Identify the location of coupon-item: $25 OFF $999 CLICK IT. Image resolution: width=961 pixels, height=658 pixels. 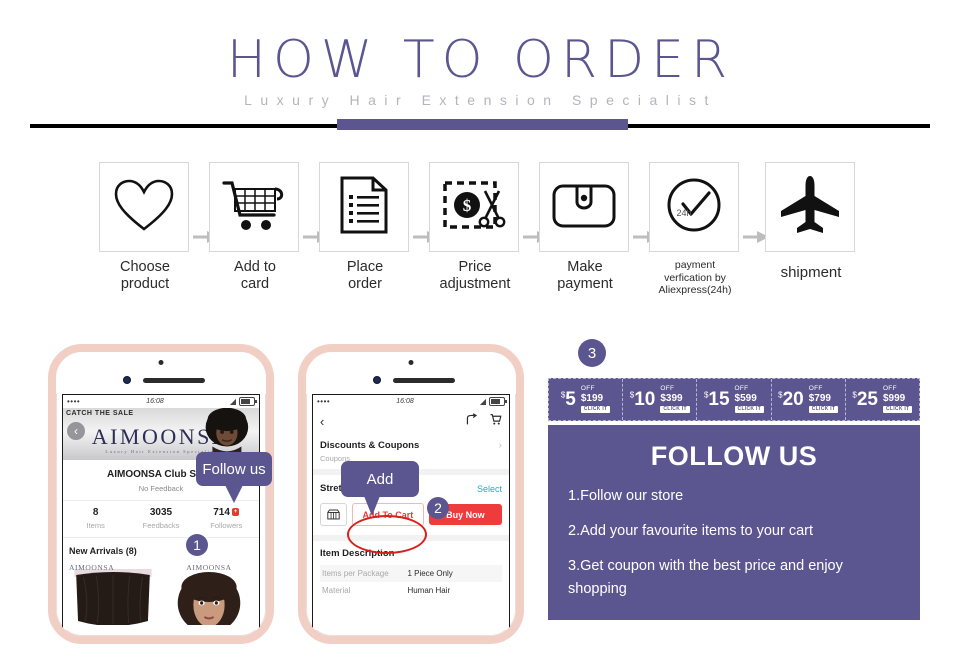
(882, 399).